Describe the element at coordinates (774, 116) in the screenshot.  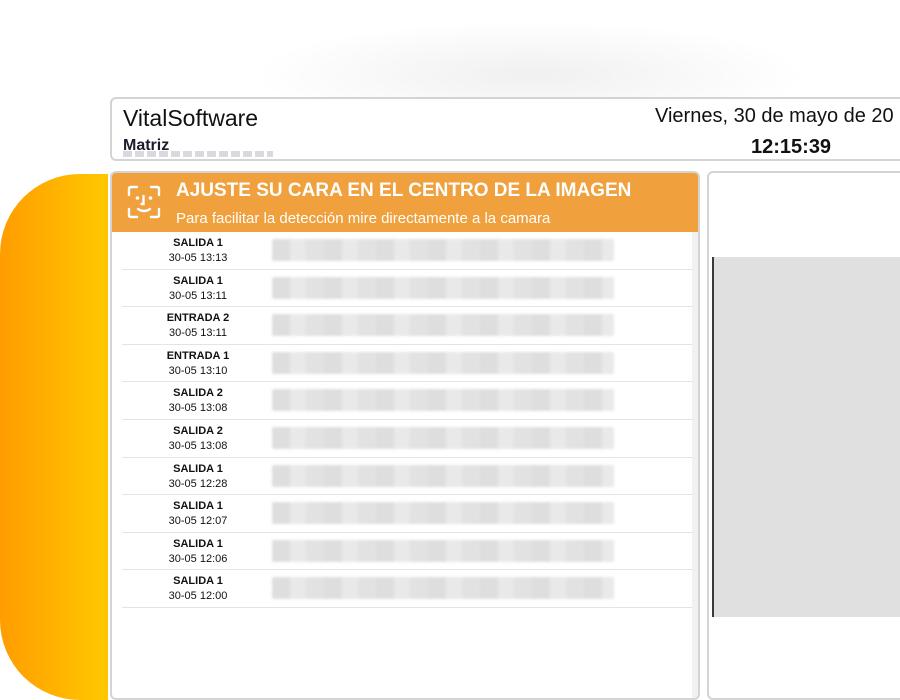
I see `current-date: Viernes, 30 de mayo de 20` at that location.